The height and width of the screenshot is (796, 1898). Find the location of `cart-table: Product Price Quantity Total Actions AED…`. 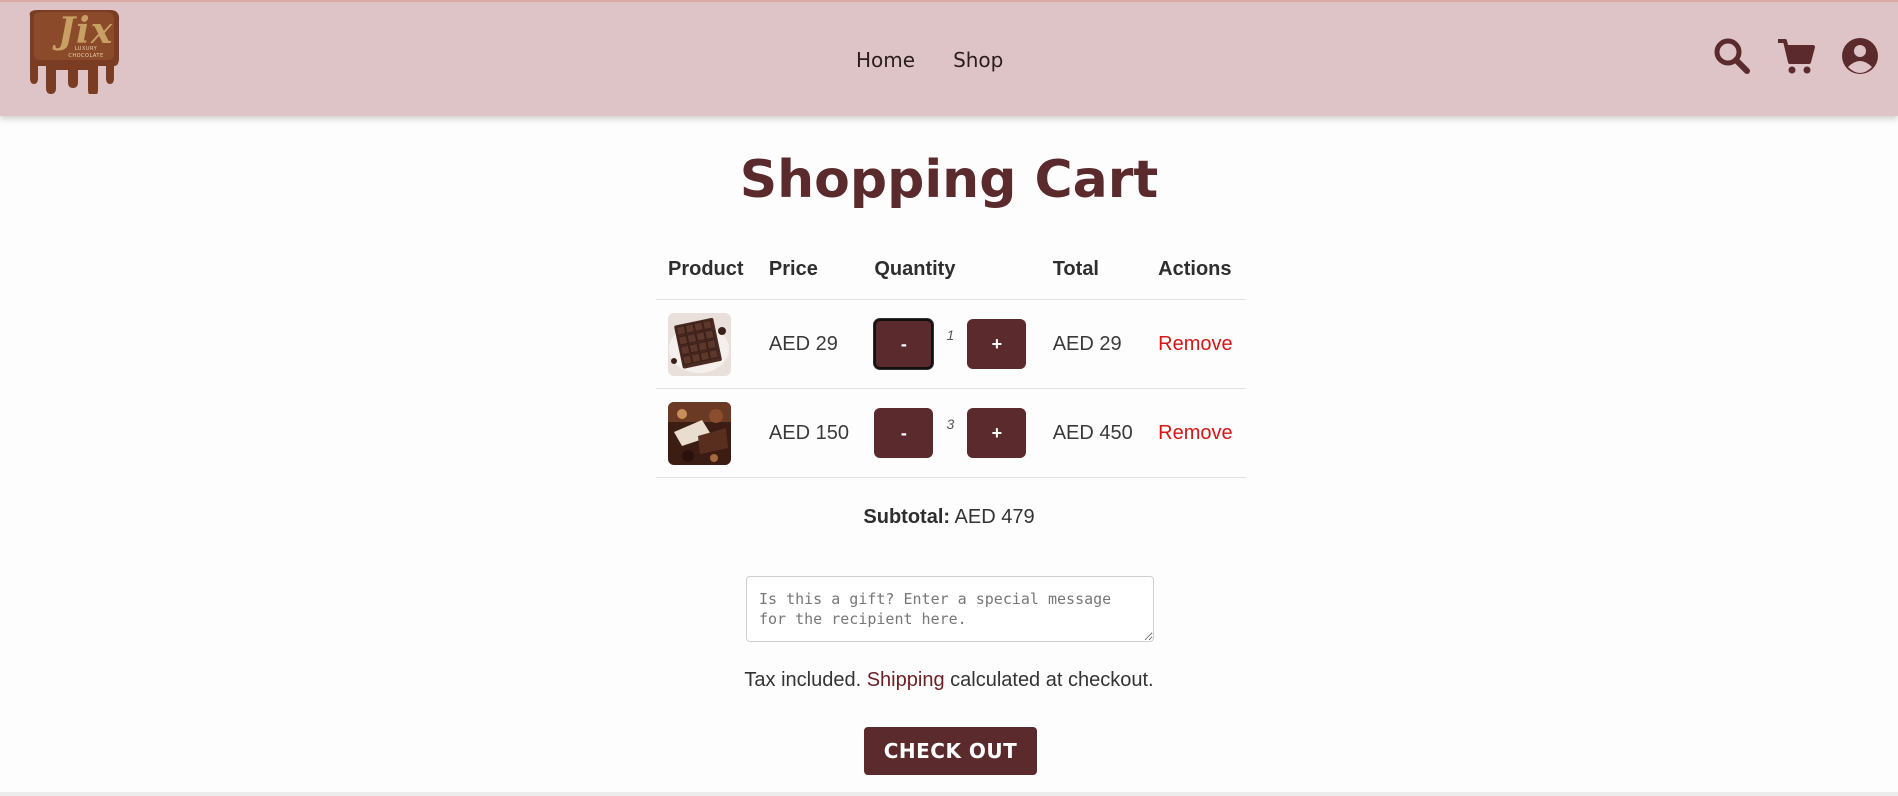

cart-table: Product Price Quantity Total Actions AED… is located at coordinates (951, 363).